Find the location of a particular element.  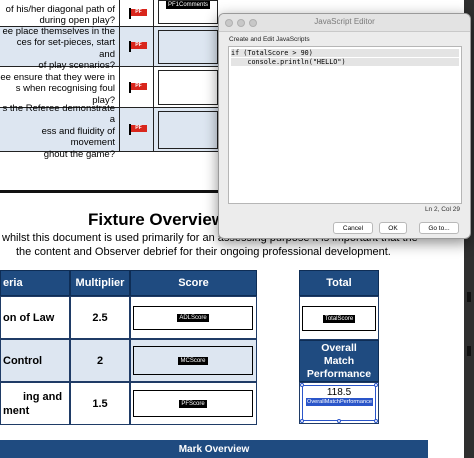

code-line: console.println("HELLO") is located at coordinates (345, 62).